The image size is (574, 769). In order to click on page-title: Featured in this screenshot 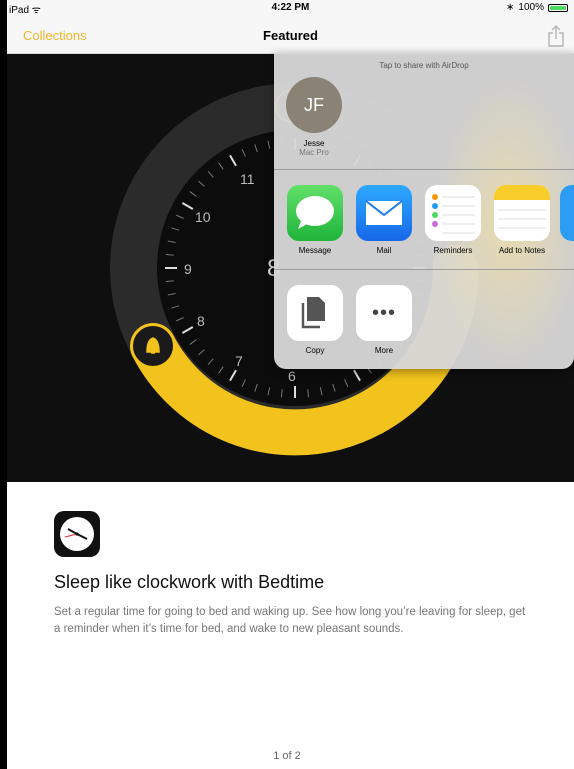, I will do `click(290, 35)`.